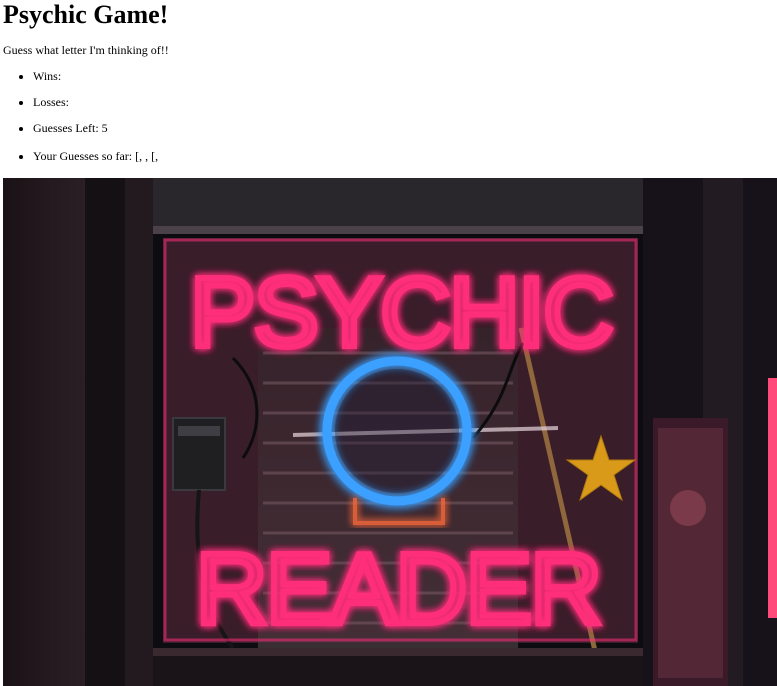 This screenshot has height=686, width=777. Describe the element at coordinates (86, 14) in the screenshot. I see `page-title: Psychic Game!` at that location.